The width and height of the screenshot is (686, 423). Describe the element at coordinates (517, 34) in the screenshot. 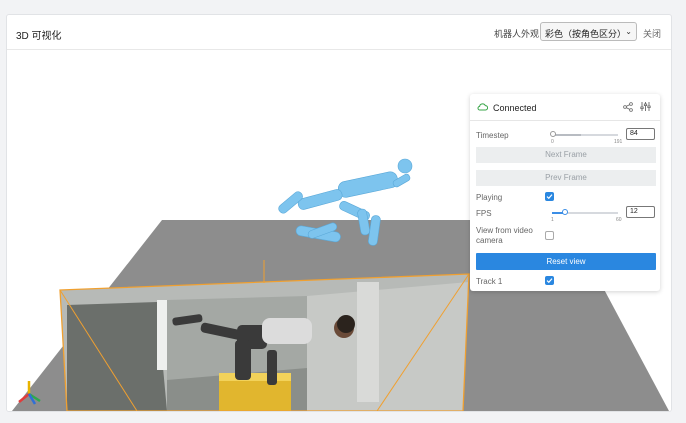

I see `robot-appearance-label: 机器人外观` at that location.